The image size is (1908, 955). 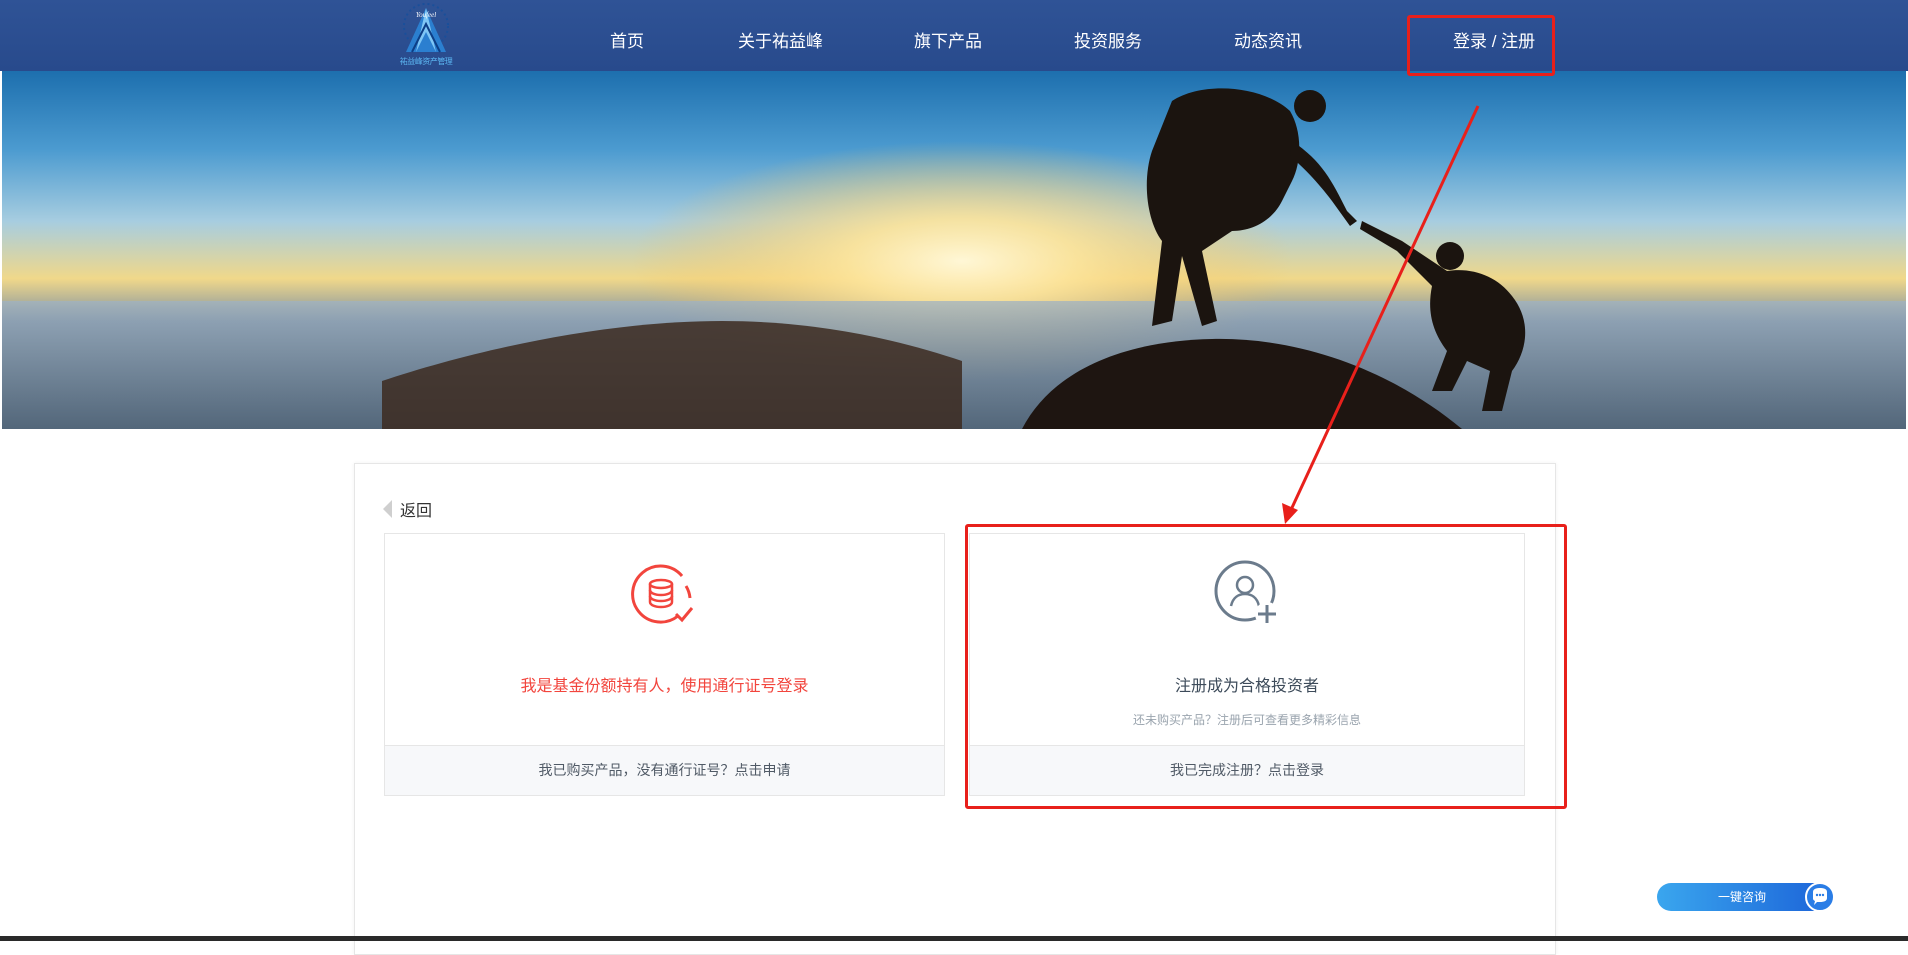 What do you see at coordinates (1381, 314) in the screenshot?
I see `annotation-arrow-icon` at bounding box center [1381, 314].